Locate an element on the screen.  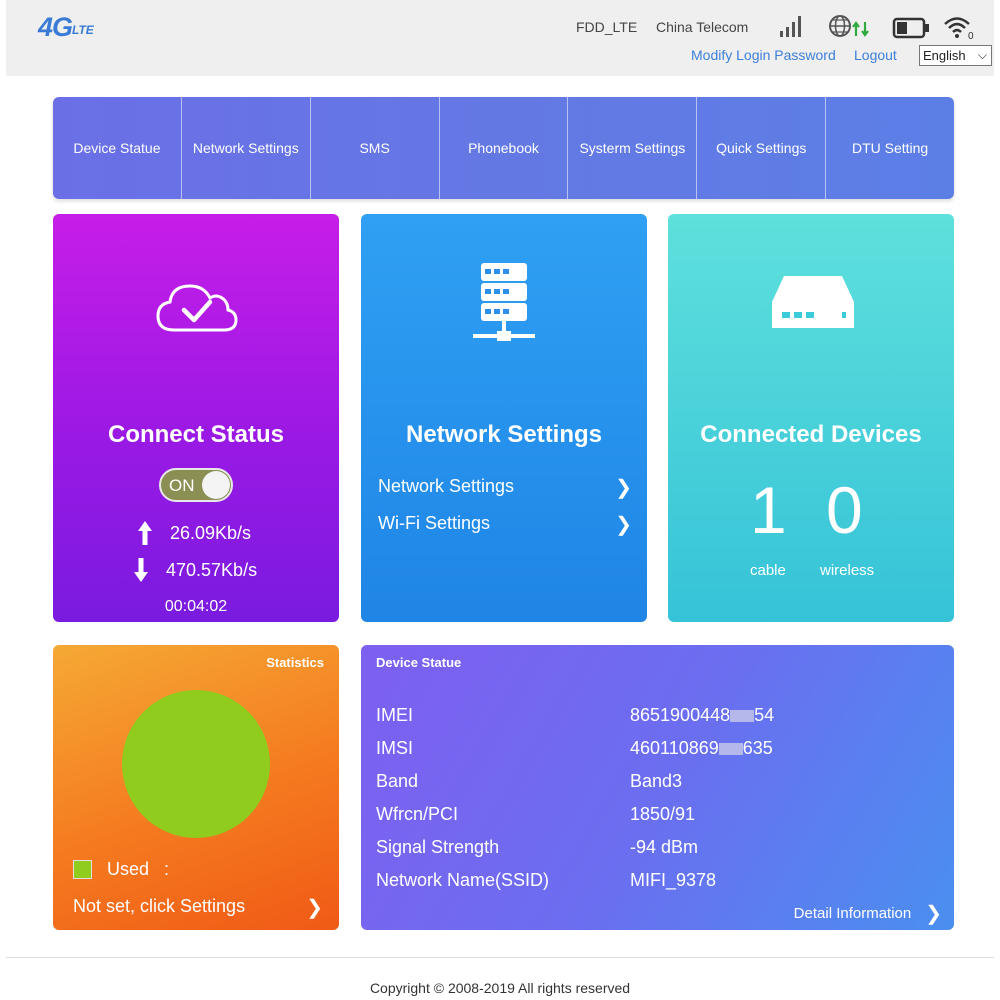
logo: 4GLTE is located at coordinates (66, 27).